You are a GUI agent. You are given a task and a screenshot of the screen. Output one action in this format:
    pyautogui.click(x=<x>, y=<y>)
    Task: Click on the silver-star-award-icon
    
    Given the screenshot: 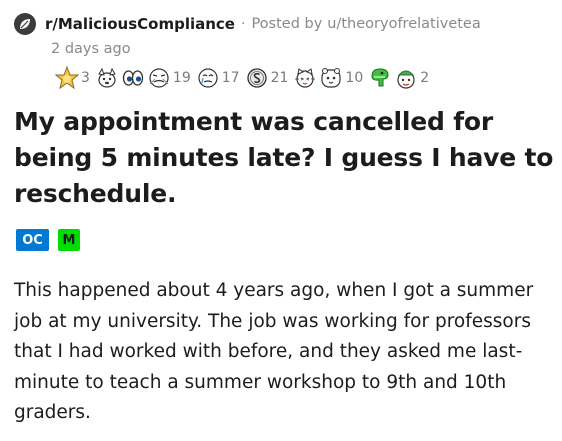 What is the action you would take?
    pyautogui.click(x=67, y=78)
    